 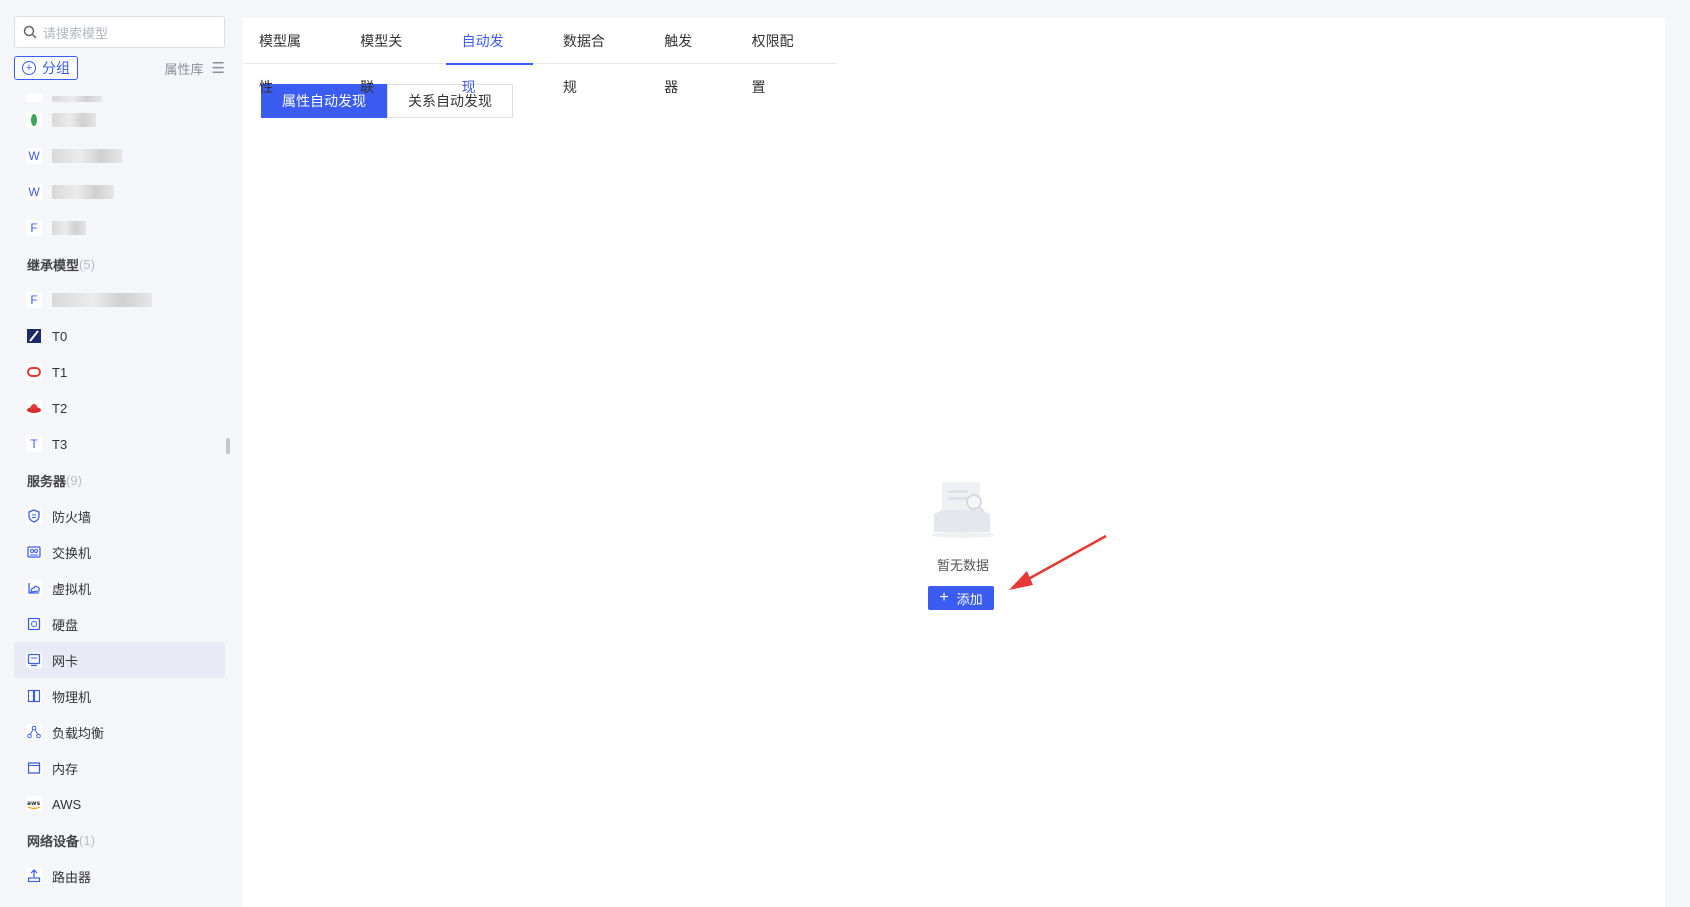 What do you see at coordinates (34, 444) in the screenshot?
I see `t-letter-icon: T` at bounding box center [34, 444].